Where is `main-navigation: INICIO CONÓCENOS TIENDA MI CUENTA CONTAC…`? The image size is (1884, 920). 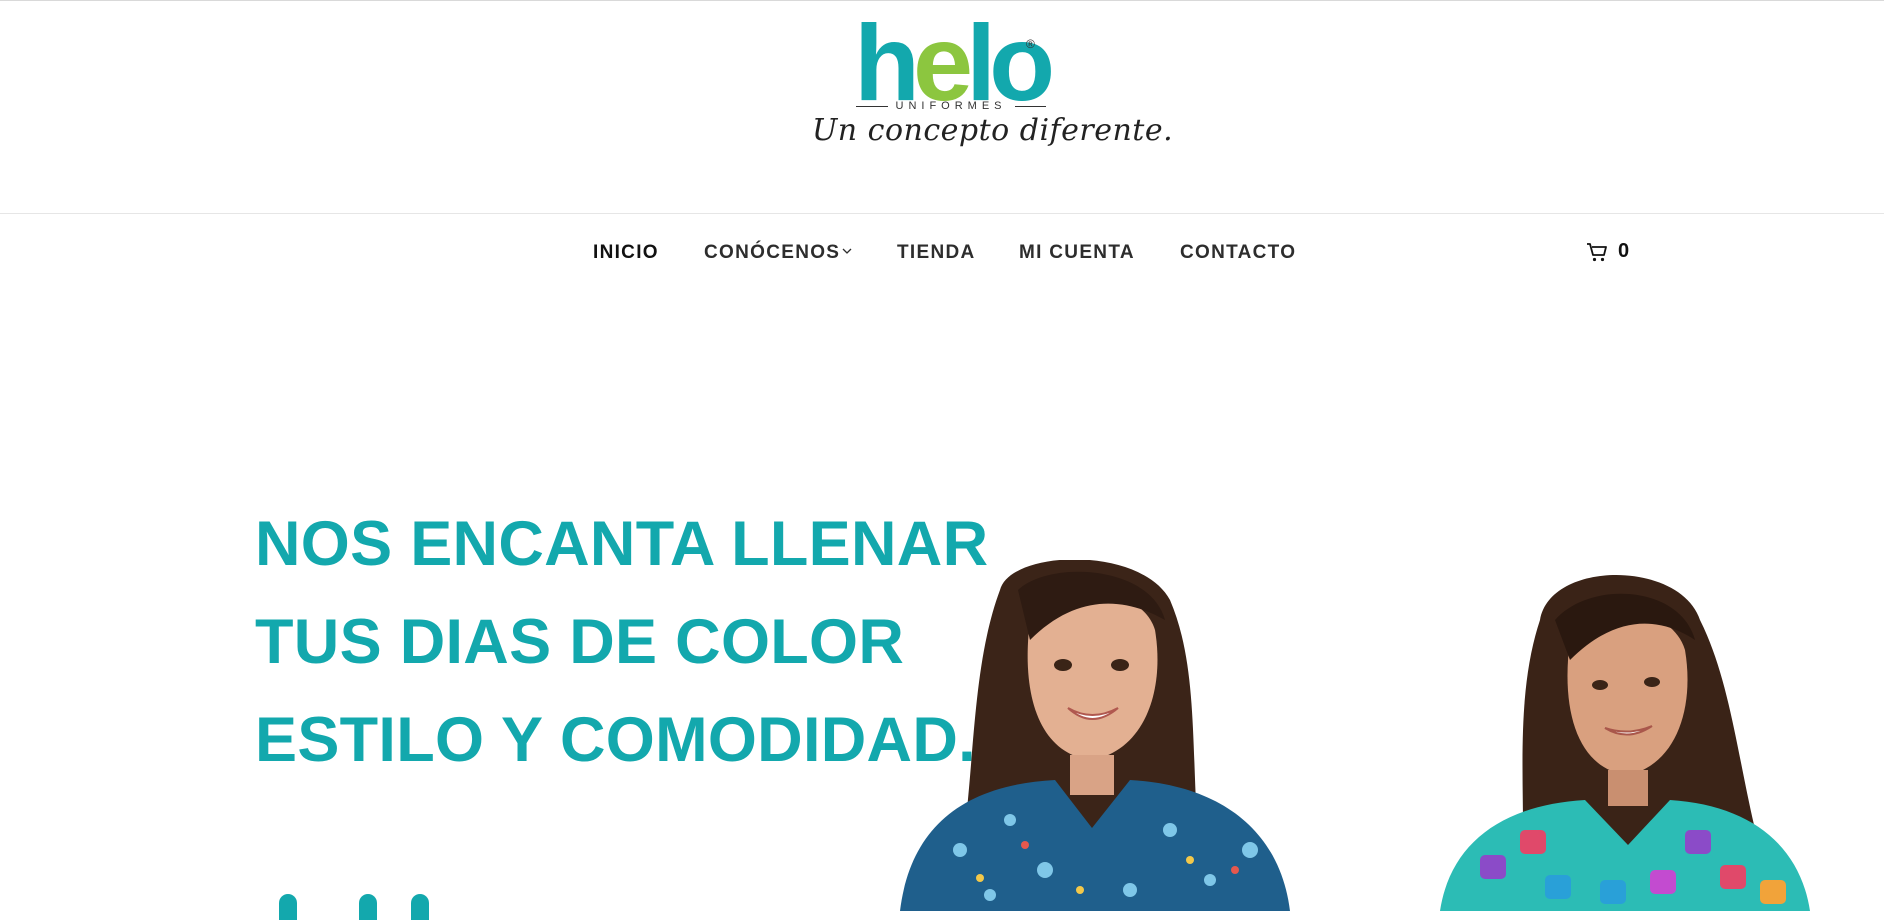 main-navigation: INICIO CONÓCENOS TIENDA MI CUENTA CONTAC… is located at coordinates (942, 253).